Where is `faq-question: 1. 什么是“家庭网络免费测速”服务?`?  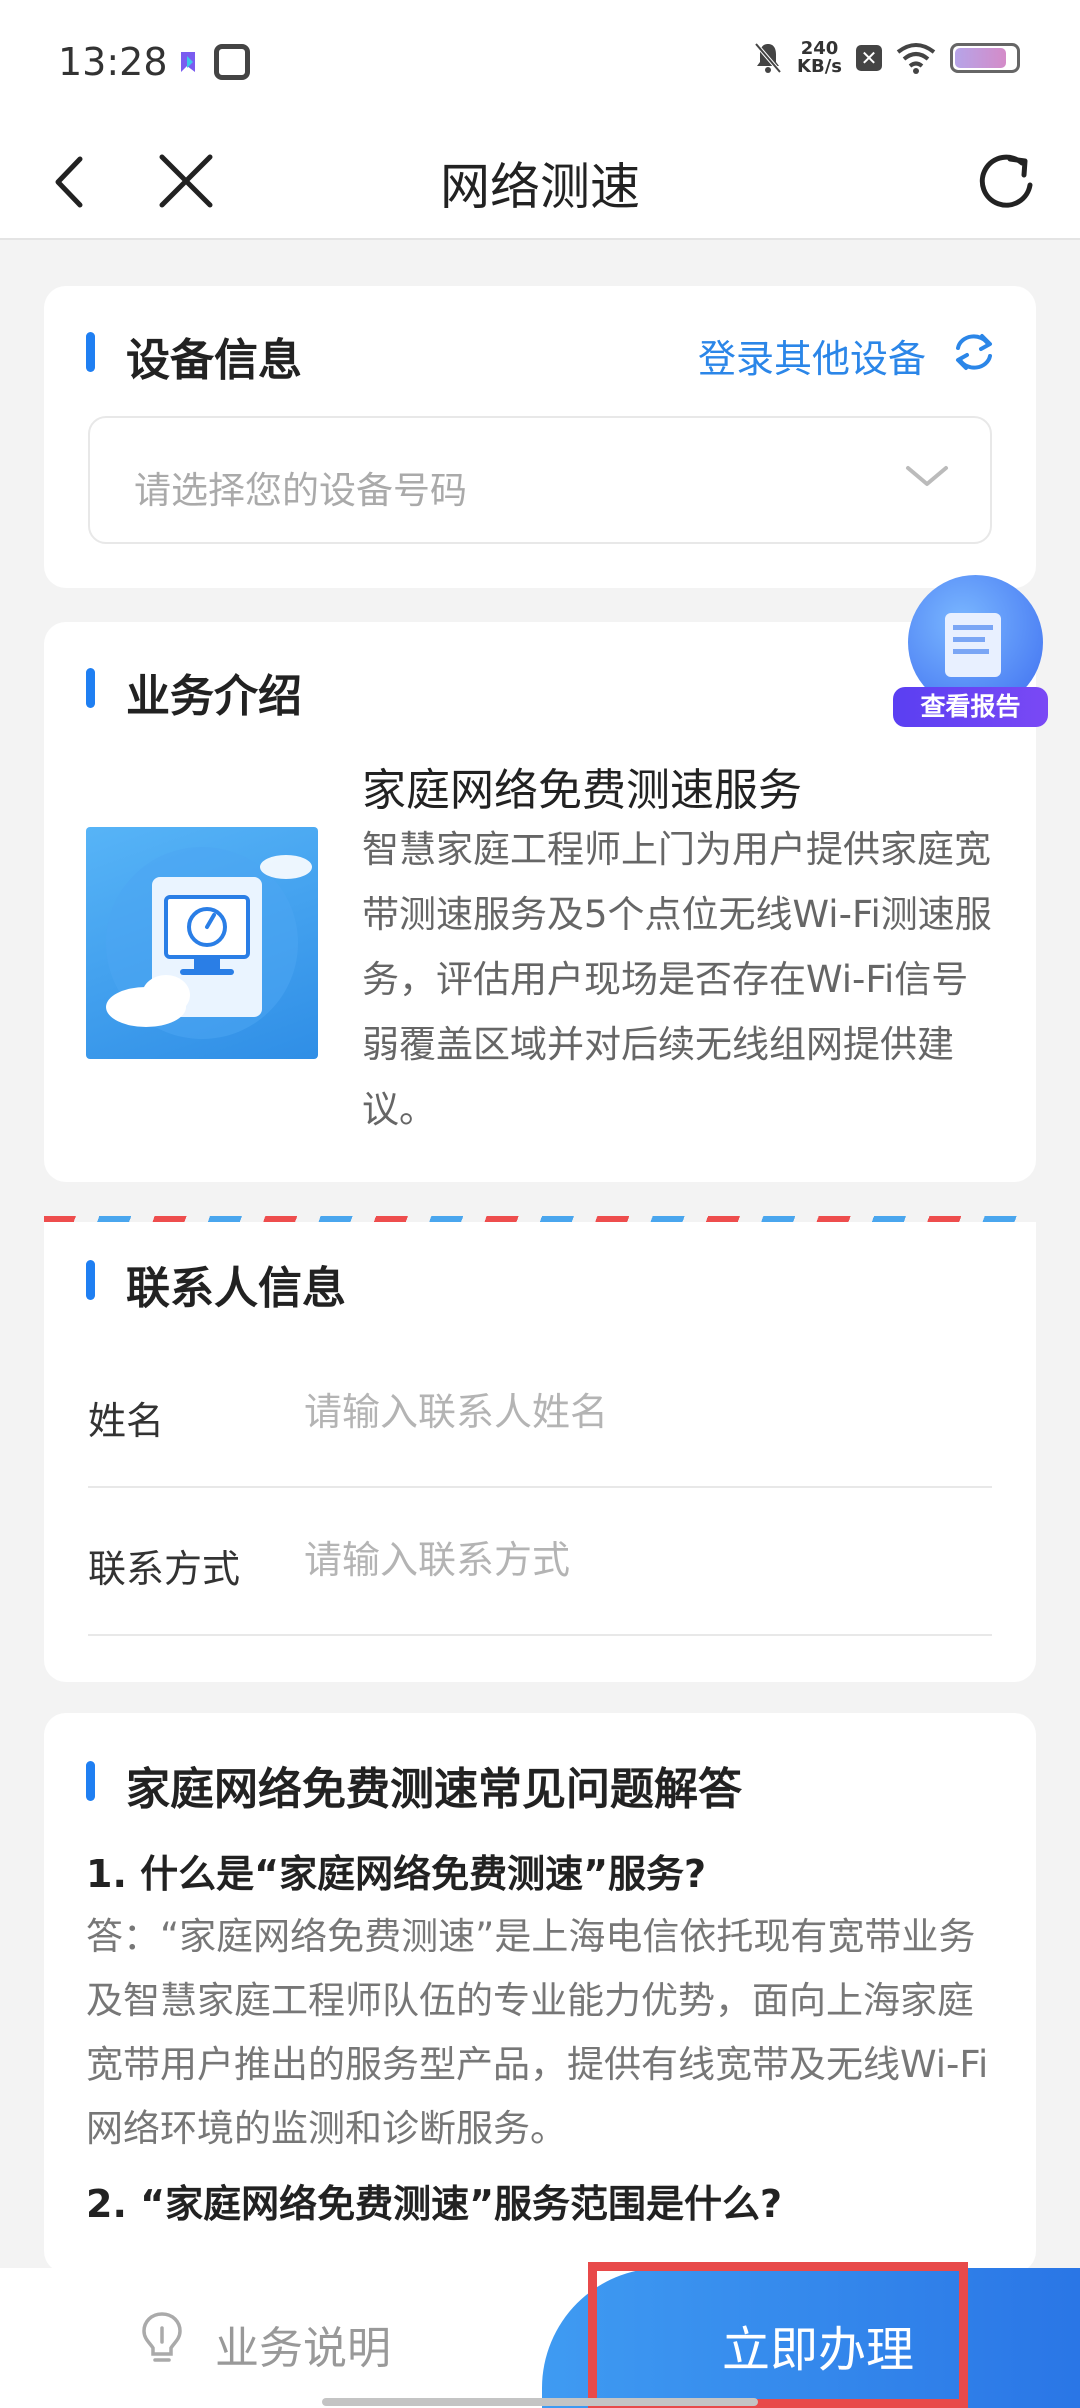 faq-question: 1. 什么是“家庭网络免费测速”服务? is located at coordinates (396, 1874).